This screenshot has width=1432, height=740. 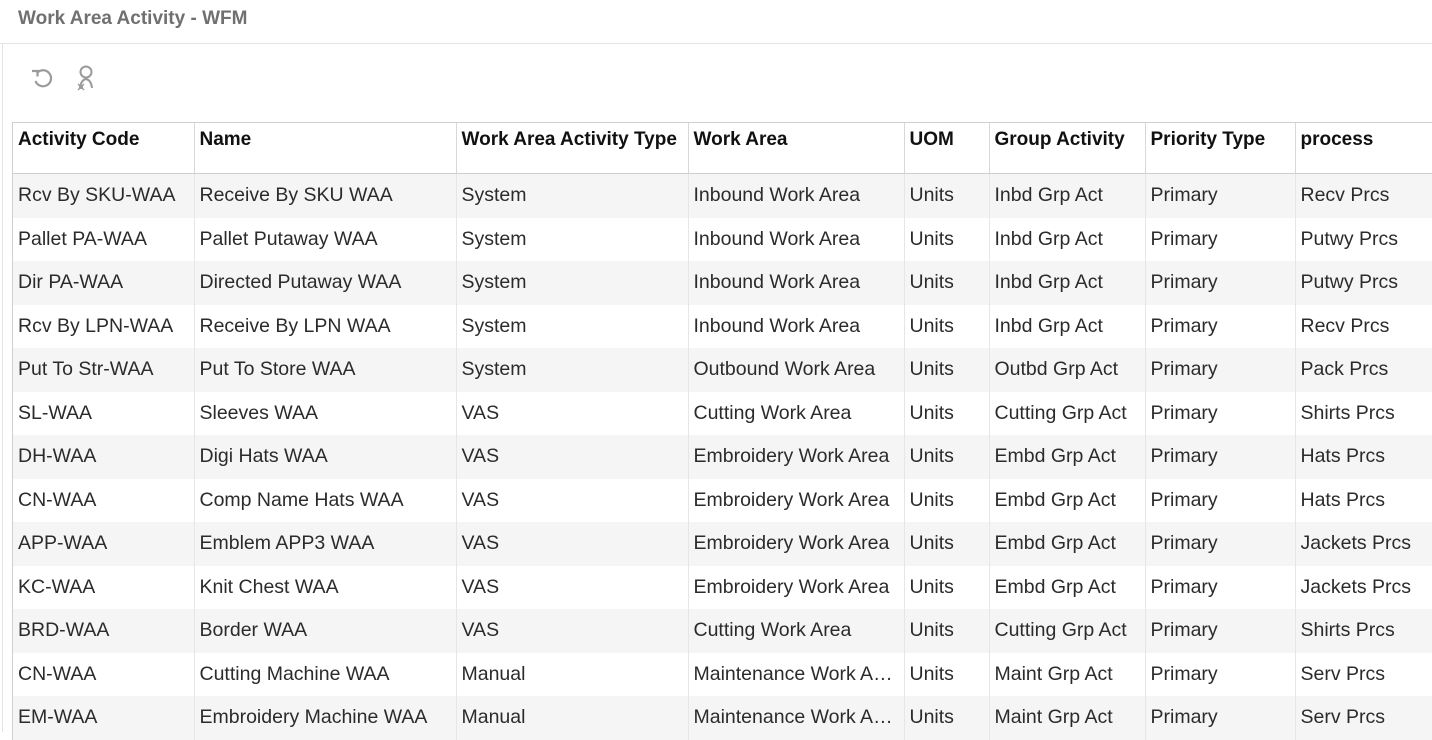 What do you see at coordinates (325, 674) in the screenshot?
I see `cell-name: Cutting Machine WAA` at bounding box center [325, 674].